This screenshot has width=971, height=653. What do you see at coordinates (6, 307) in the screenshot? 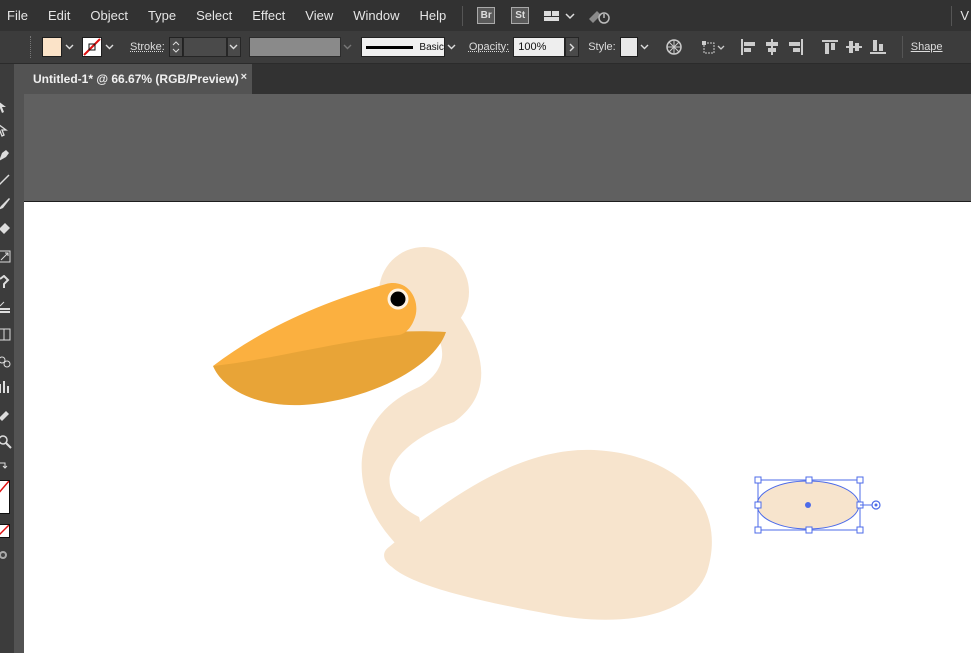
I see `shape-builder-tool-icon` at bounding box center [6, 307].